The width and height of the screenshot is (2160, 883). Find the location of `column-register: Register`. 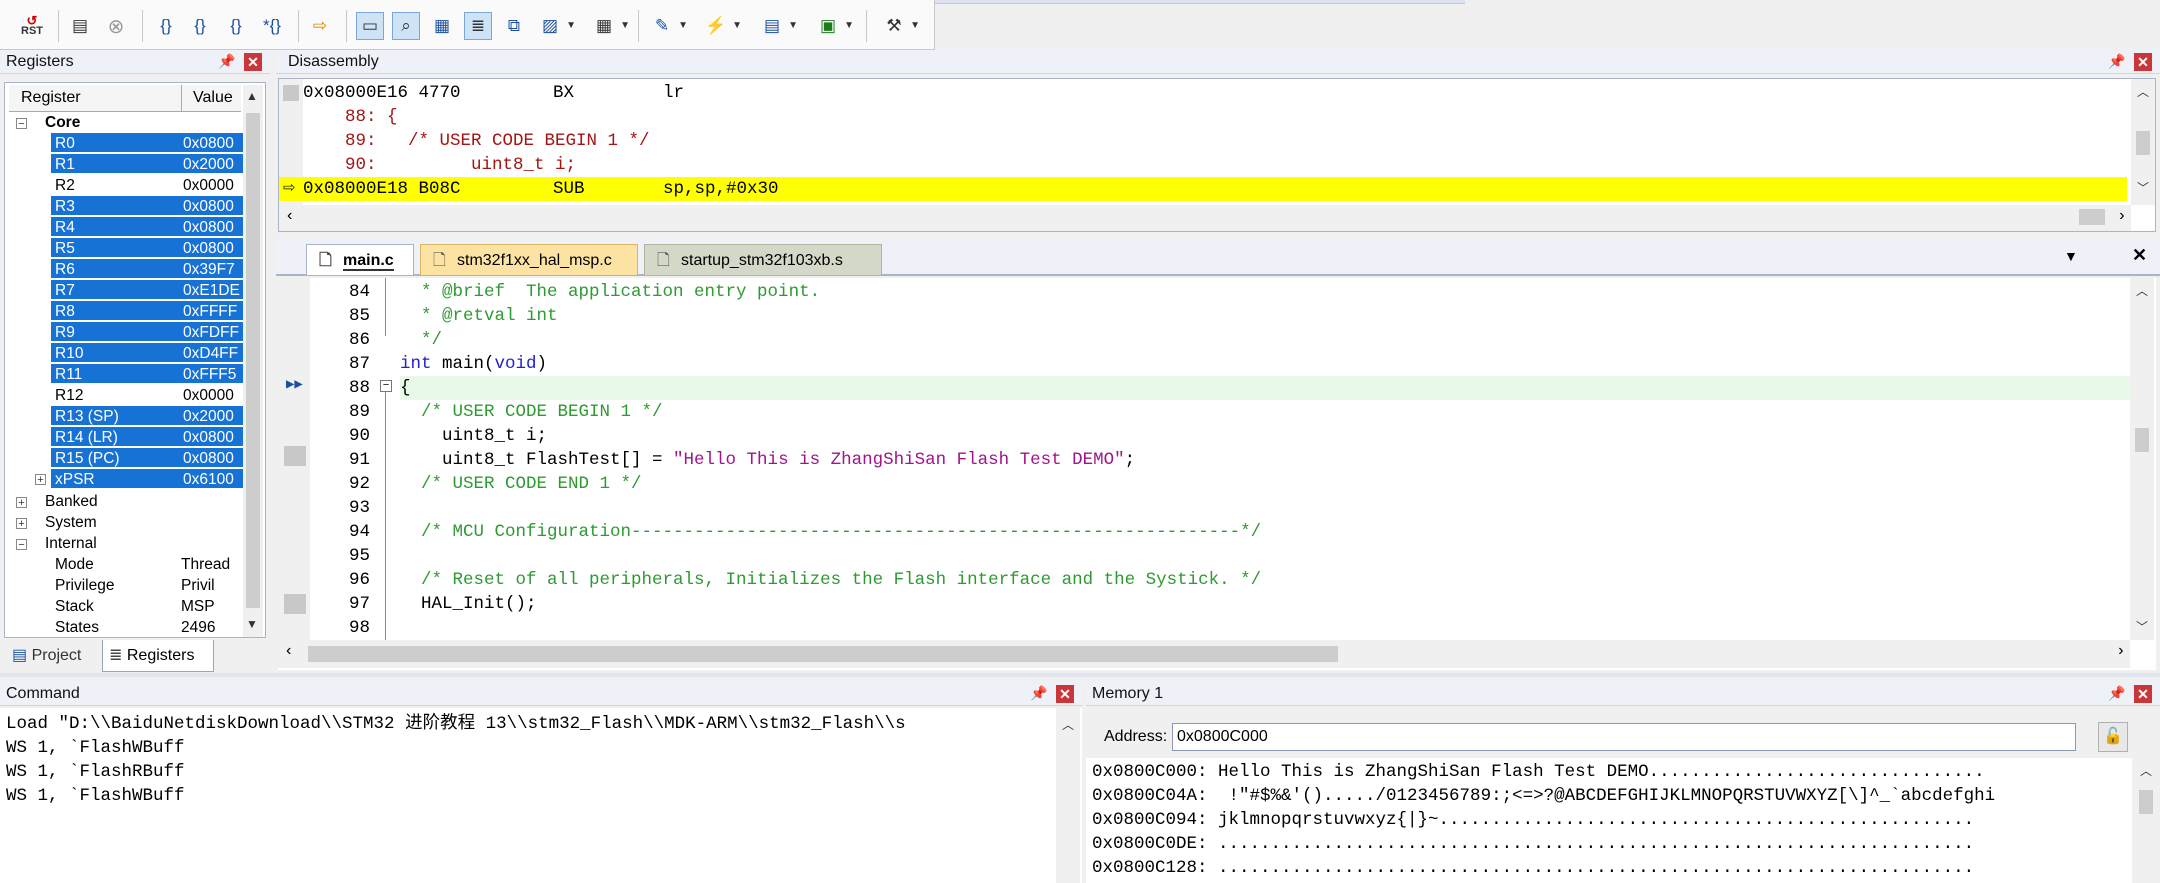

column-register: Register is located at coordinates (51, 98).